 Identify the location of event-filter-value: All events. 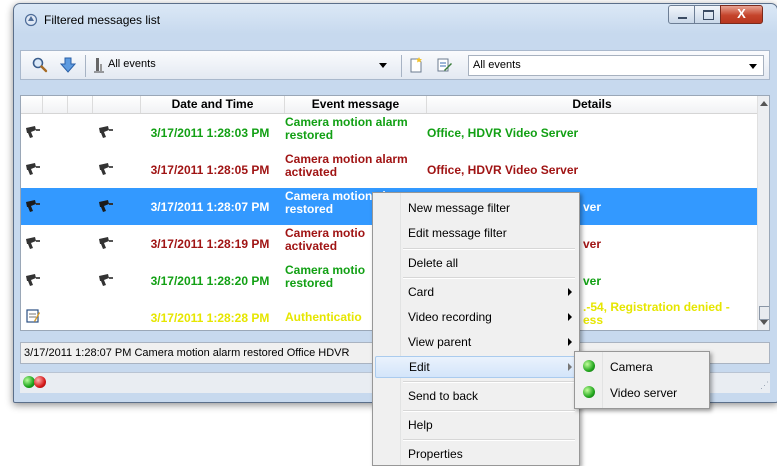
(132, 64).